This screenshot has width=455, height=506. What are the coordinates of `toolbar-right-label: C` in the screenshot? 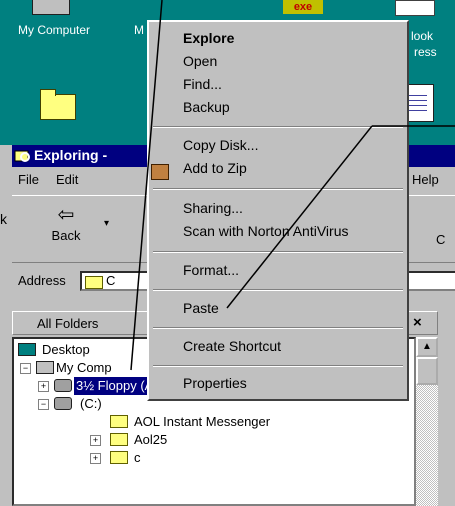 It's located at (440, 239).